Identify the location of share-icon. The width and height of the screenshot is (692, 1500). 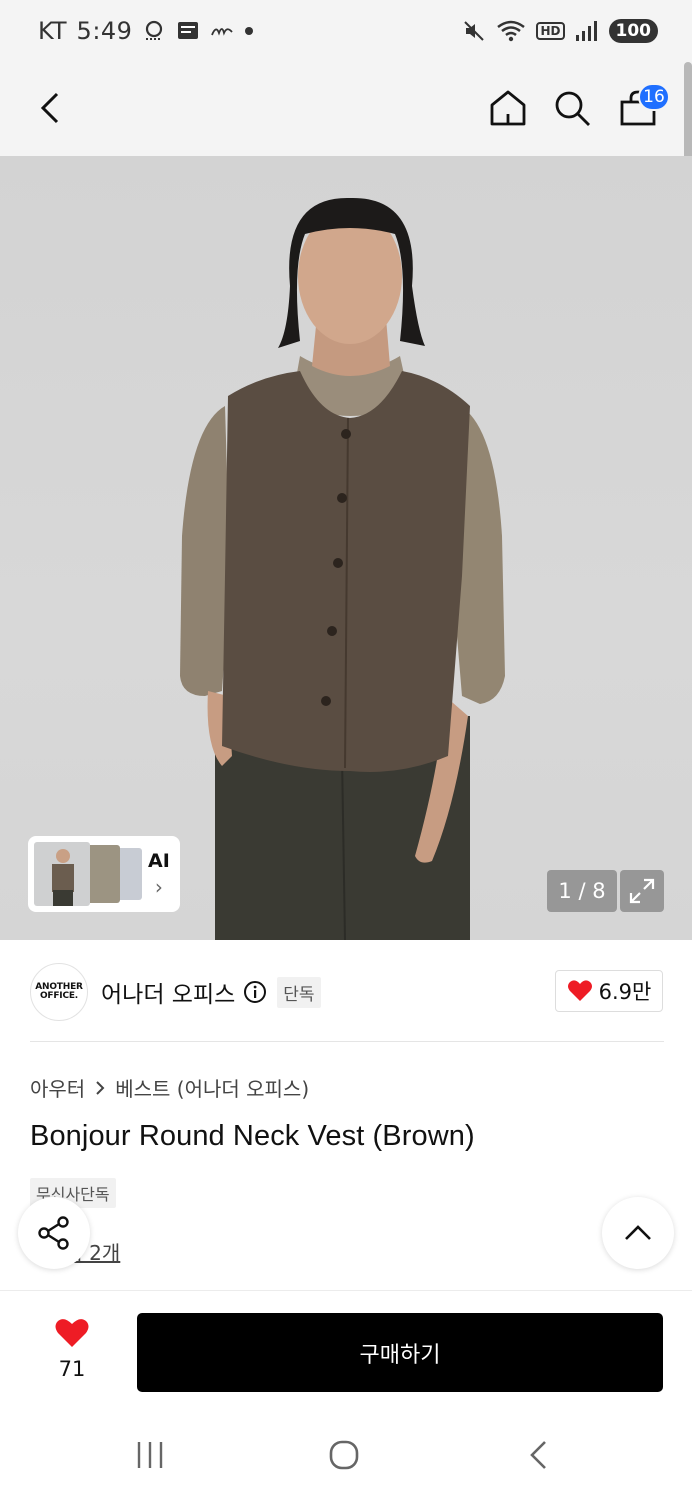
(53, 1233).